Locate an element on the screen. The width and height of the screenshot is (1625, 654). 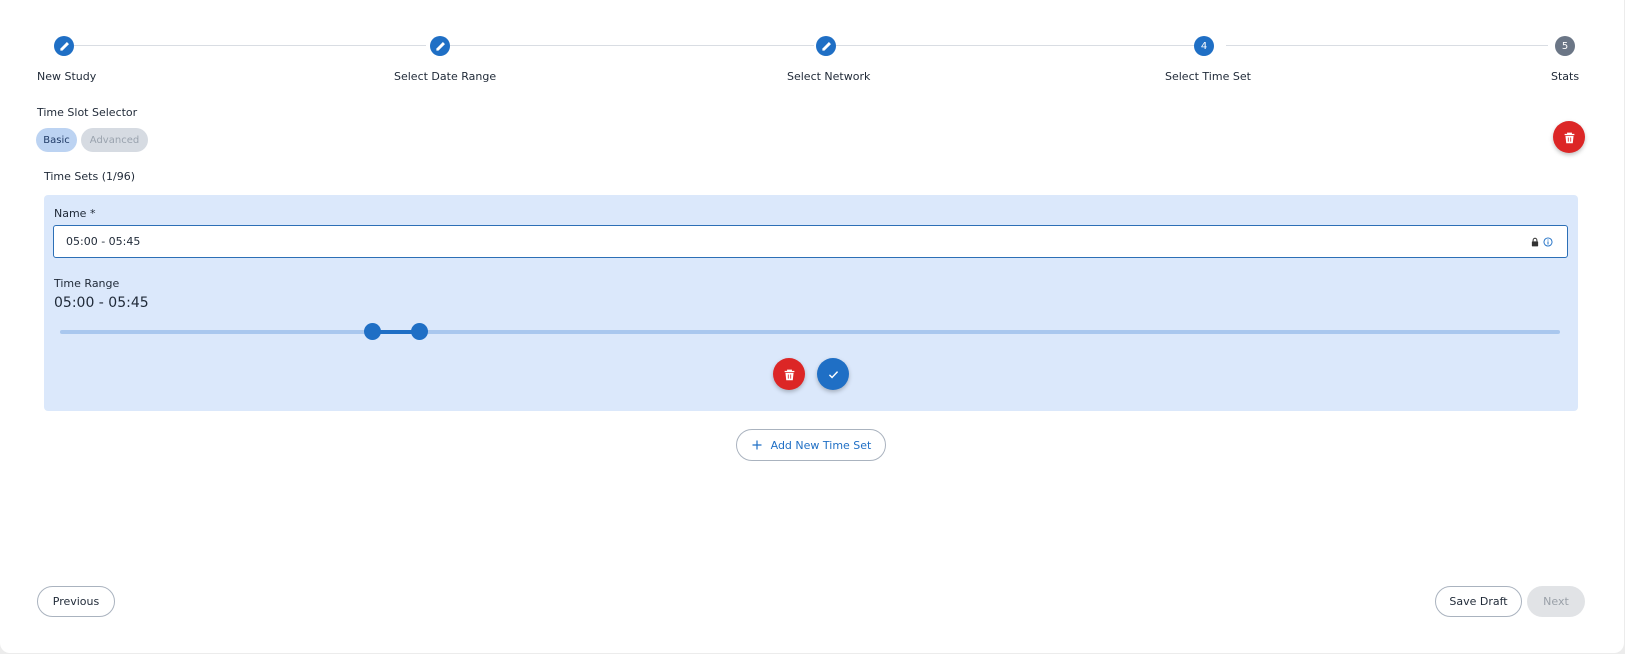
advanced-mode-button: Advanced is located at coordinates (114, 140).